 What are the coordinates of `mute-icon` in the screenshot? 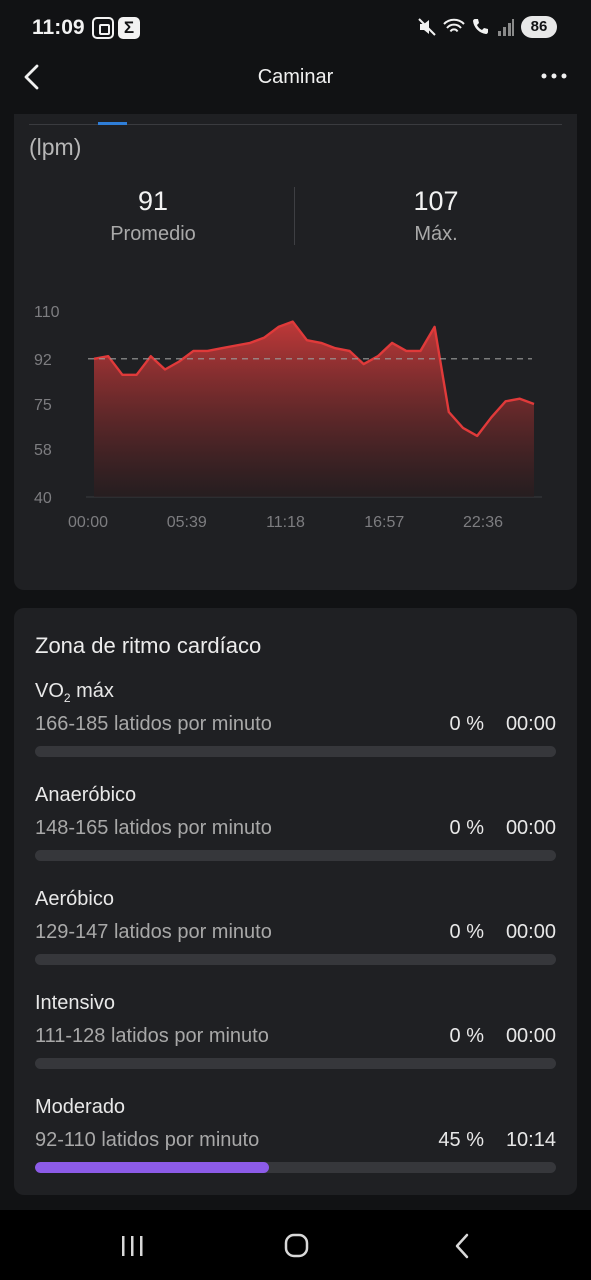 It's located at (427, 27).